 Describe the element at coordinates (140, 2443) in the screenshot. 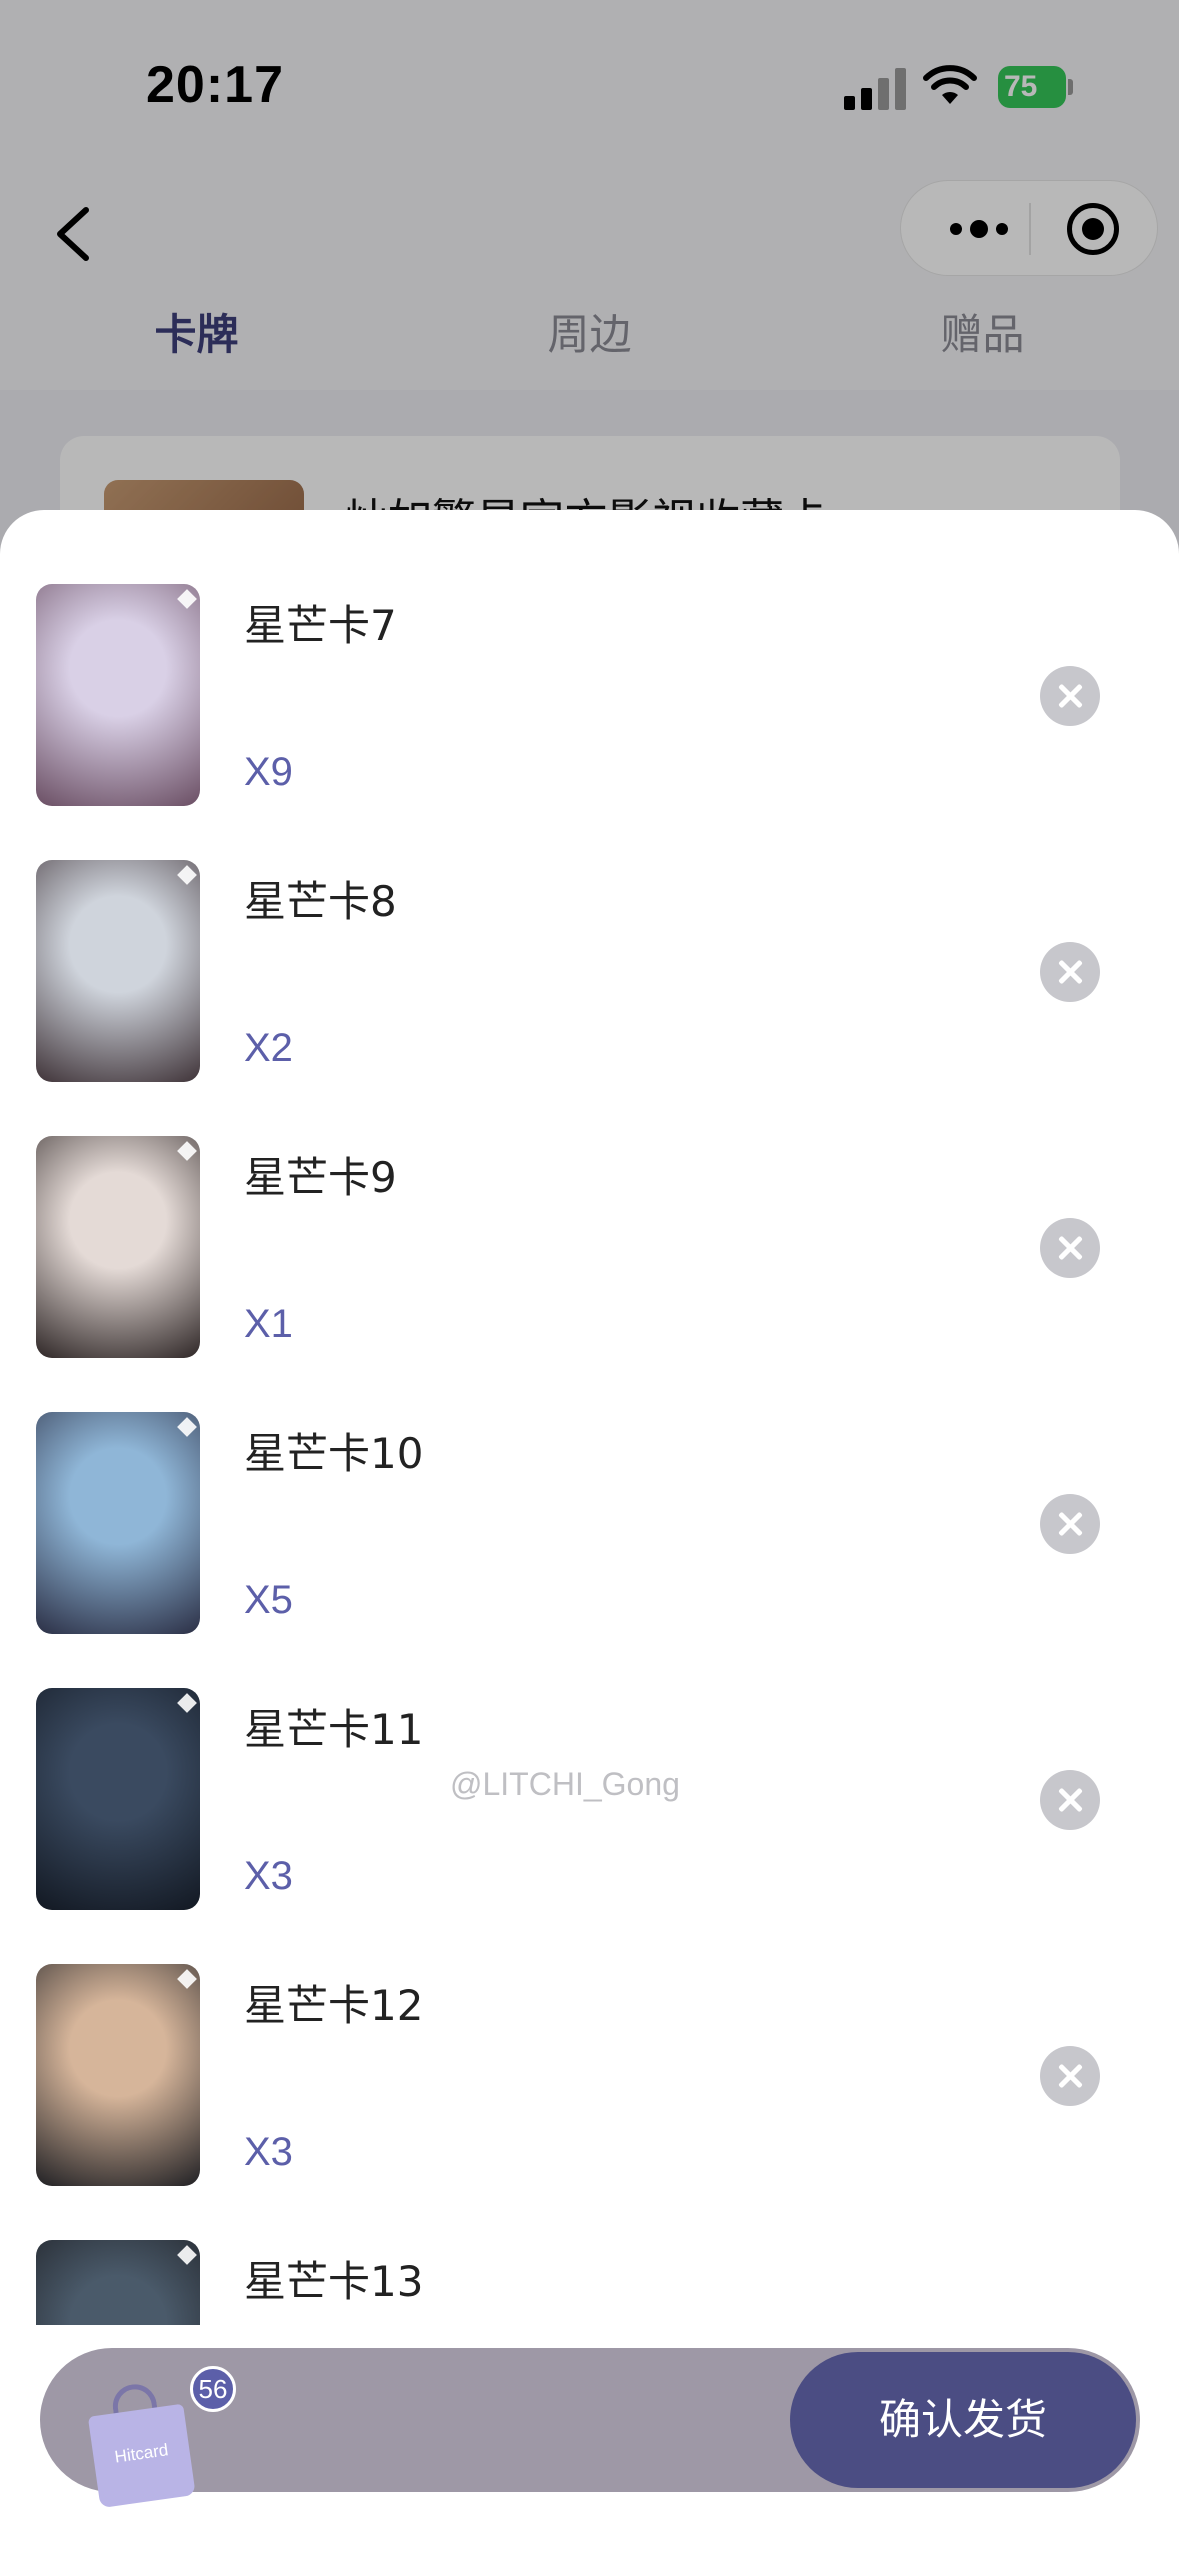

I see `shopping-bag-icon: Hitcard` at that location.